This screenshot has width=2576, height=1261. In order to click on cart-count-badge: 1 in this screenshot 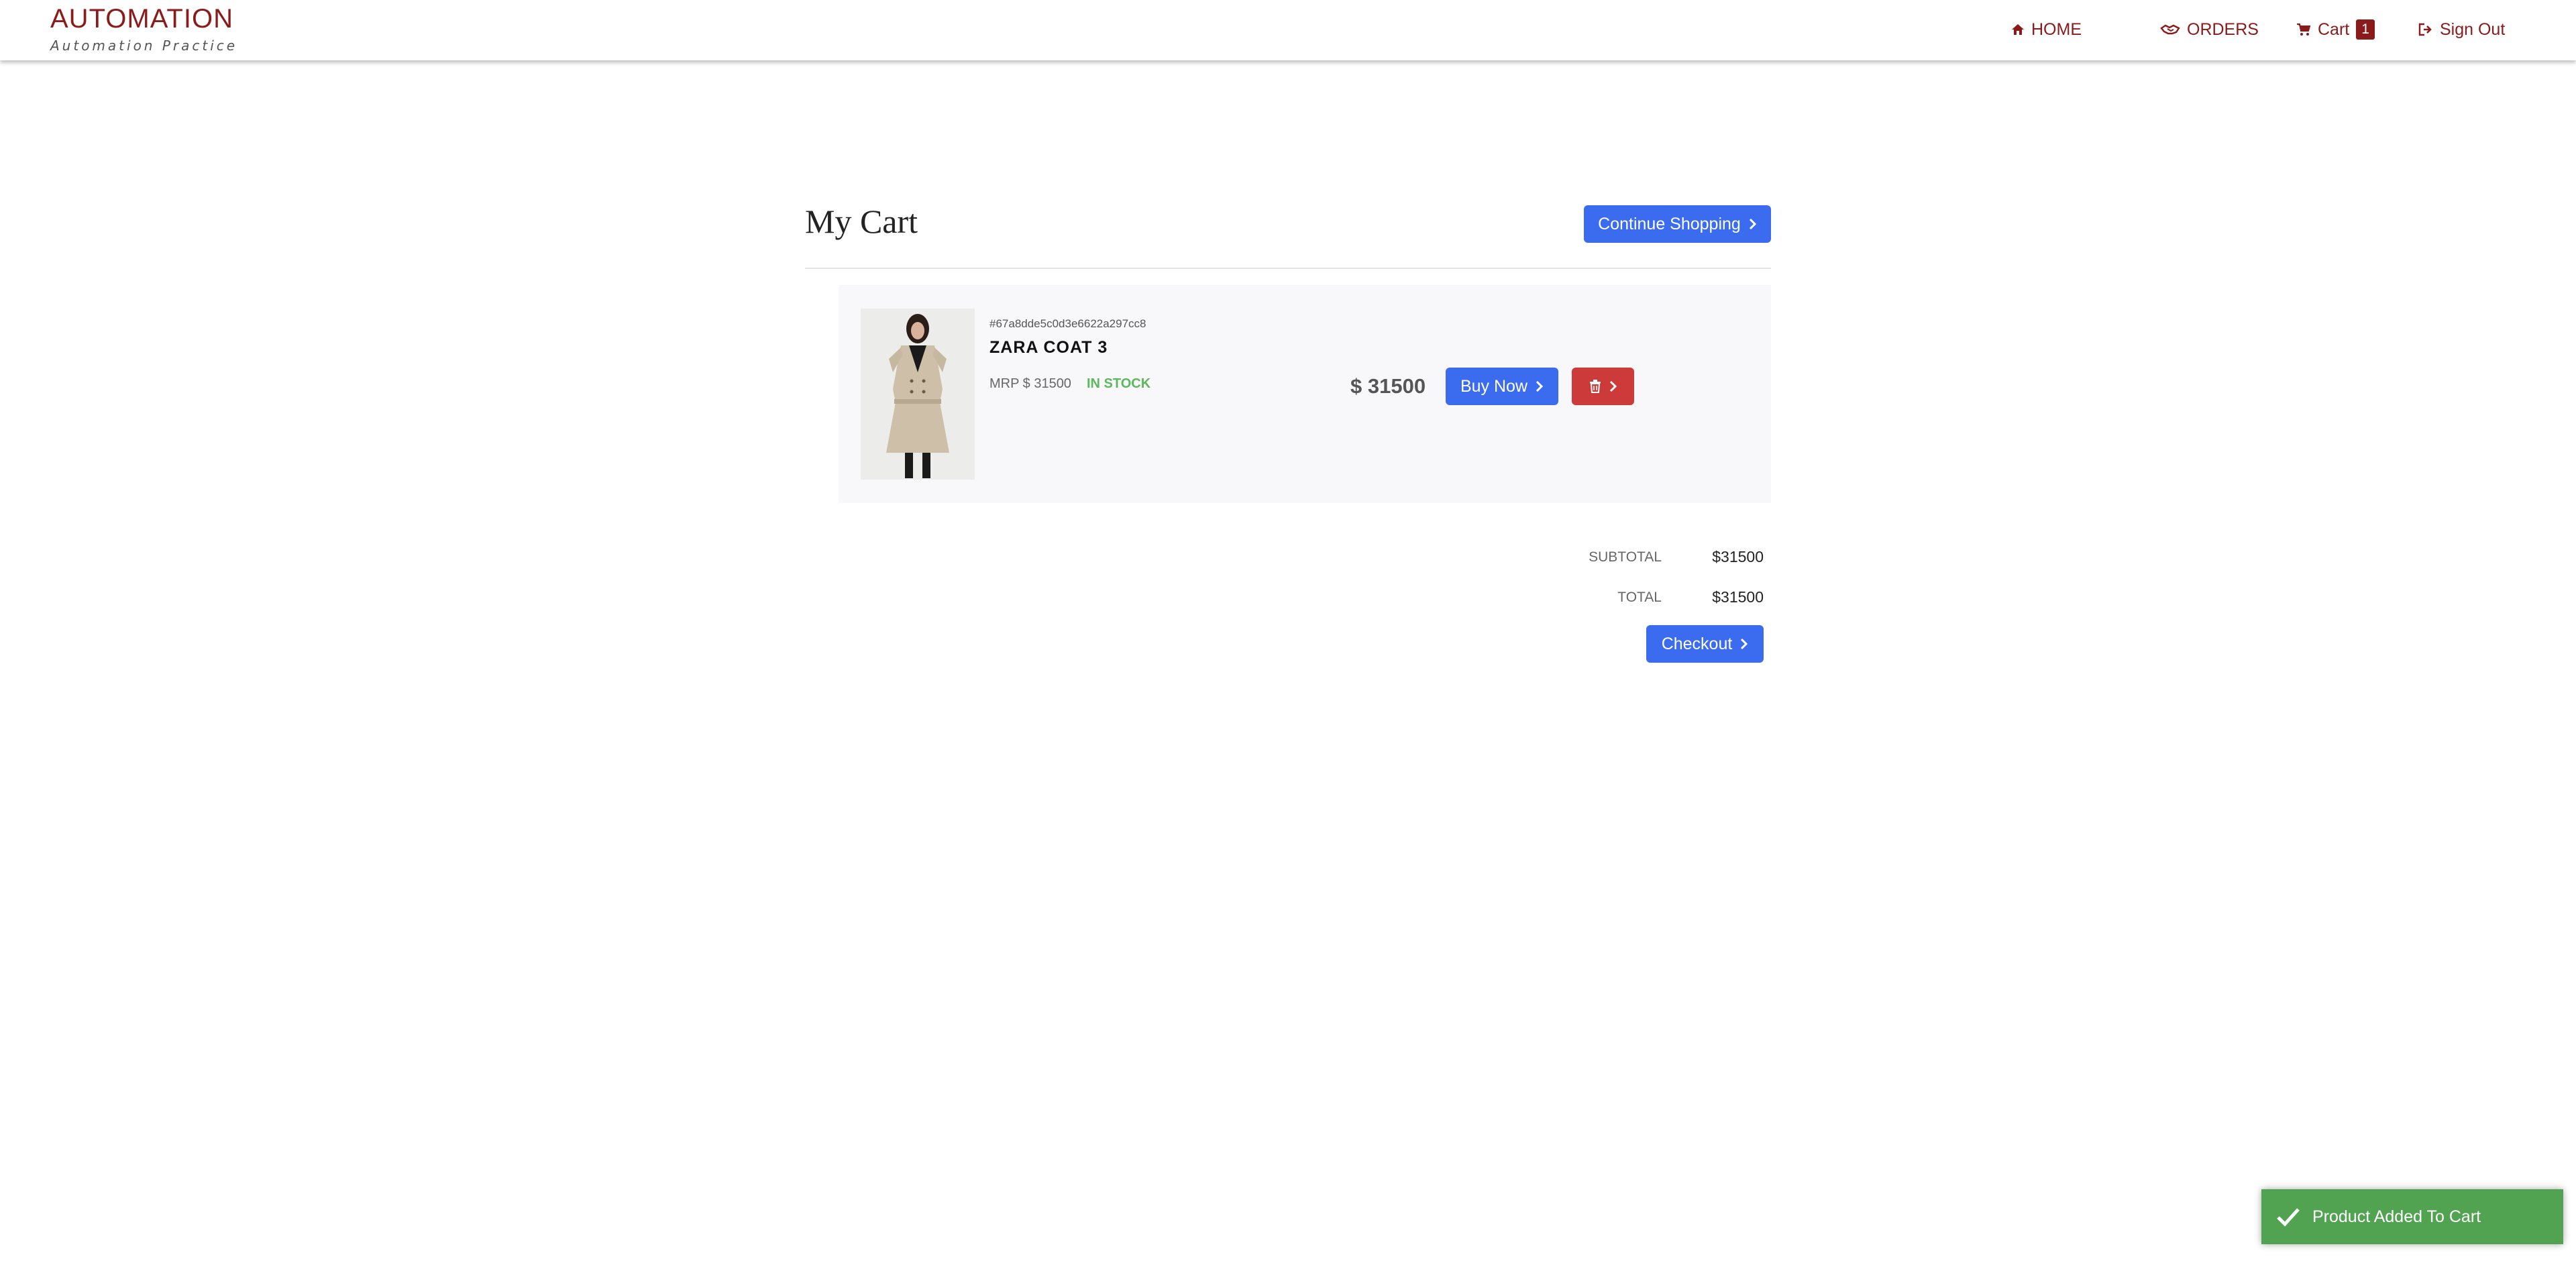, I will do `click(2365, 29)`.